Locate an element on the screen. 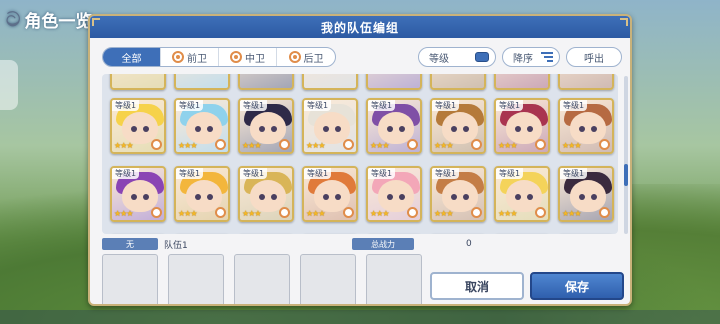  save-label: 保存 is located at coordinates (576, 286).